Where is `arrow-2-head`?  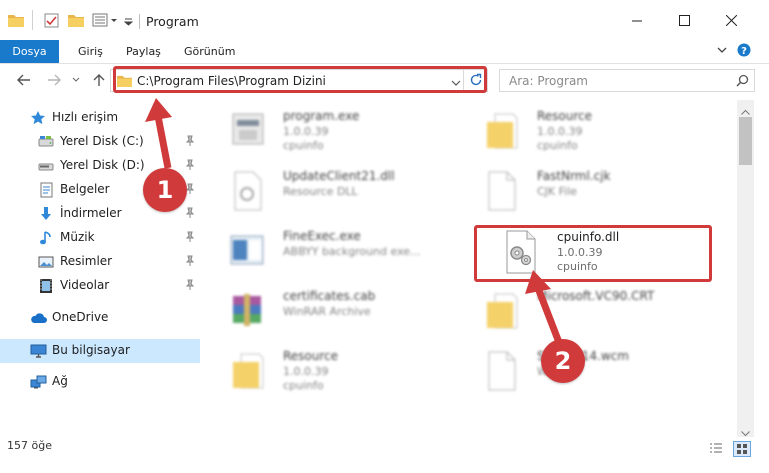
arrow-2-head is located at coordinates (538, 282).